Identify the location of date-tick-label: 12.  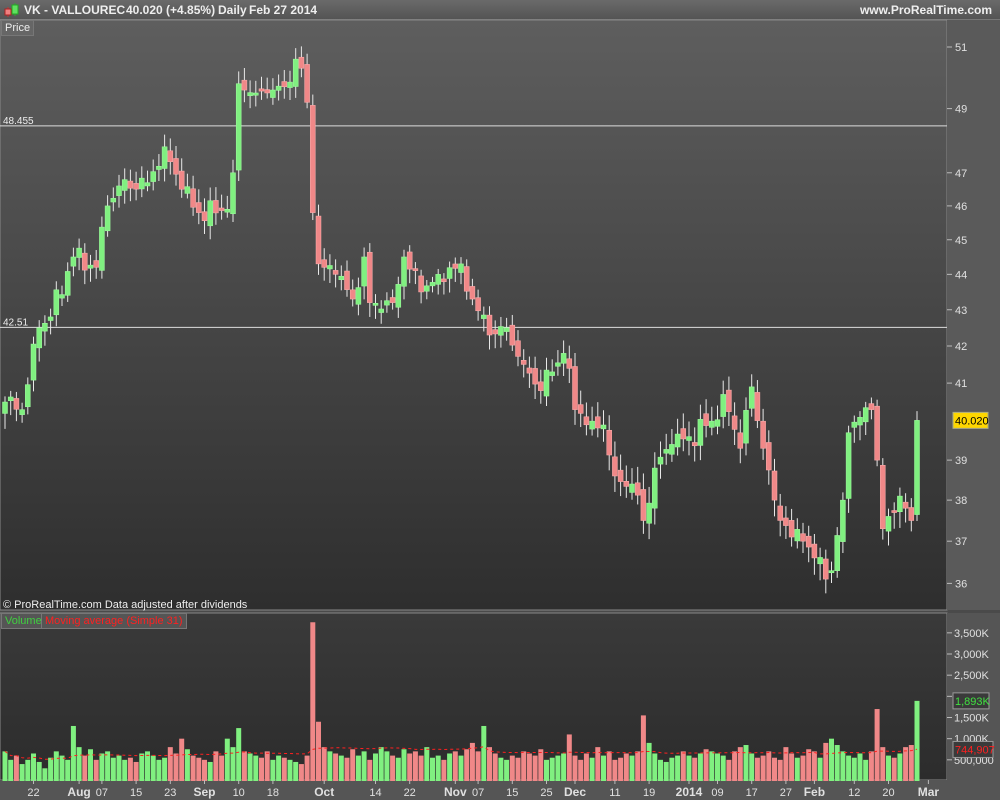
(854, 793).